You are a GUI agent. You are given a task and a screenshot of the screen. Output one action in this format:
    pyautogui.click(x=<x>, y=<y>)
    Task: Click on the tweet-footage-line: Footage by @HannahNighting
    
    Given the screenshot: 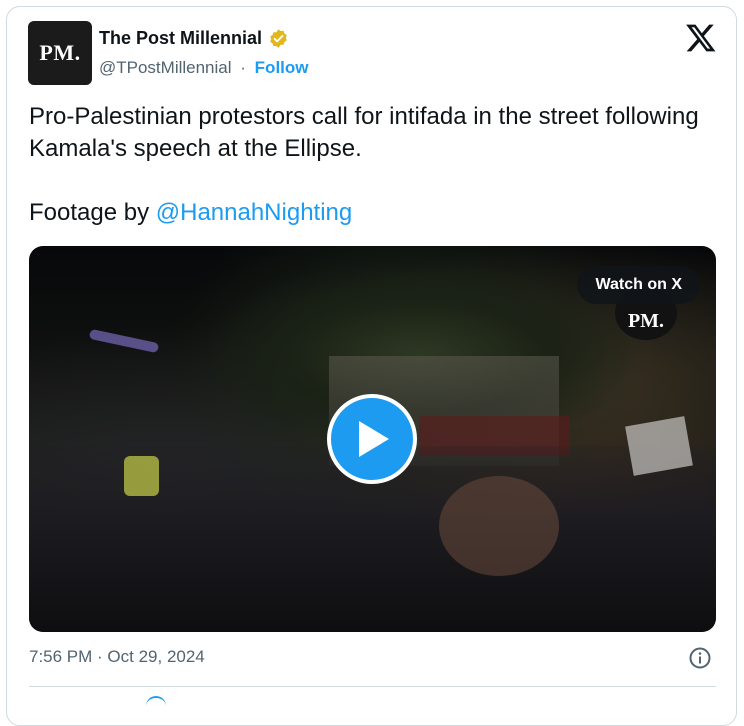 What is the action you would take?
    pyautogui.click(x=374, y=213)
    